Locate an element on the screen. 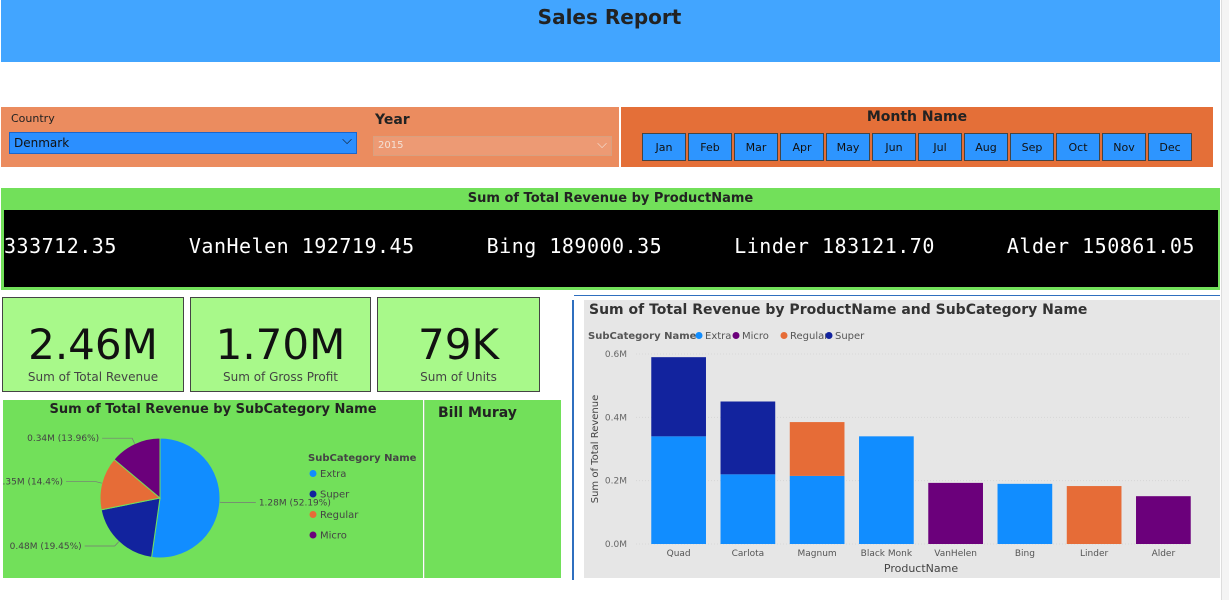 Image resolution: width=1229 pixels, height=600 pixels. bar-legend-item: Extra is located at coordinates (718, 336).